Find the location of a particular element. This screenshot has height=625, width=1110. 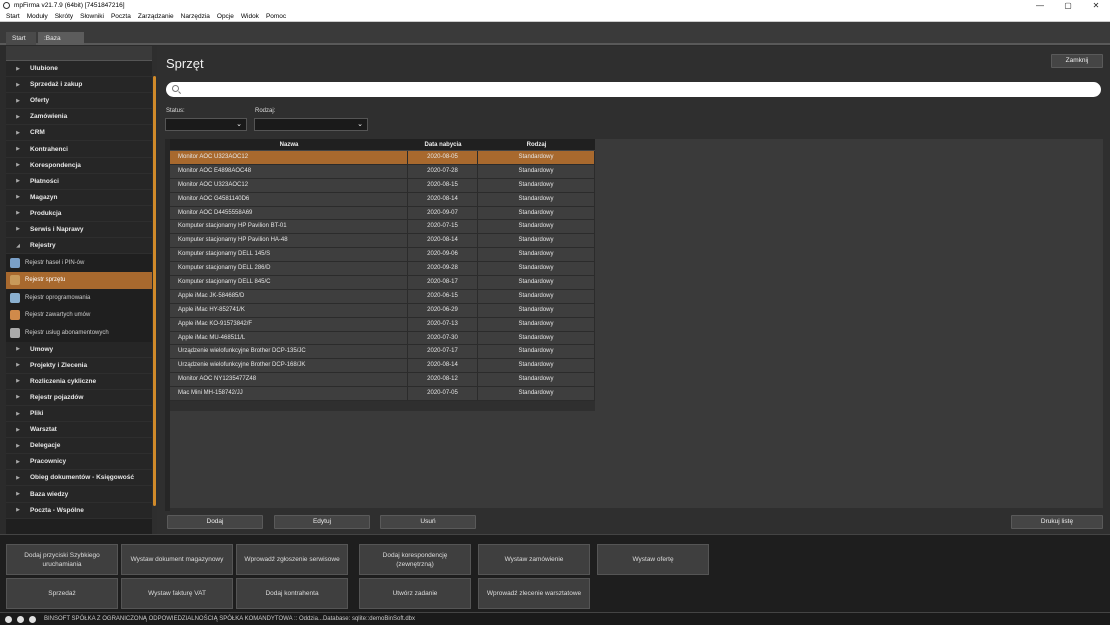

column-rodzaj: Rodzaj is located at coordinates (536, 144).